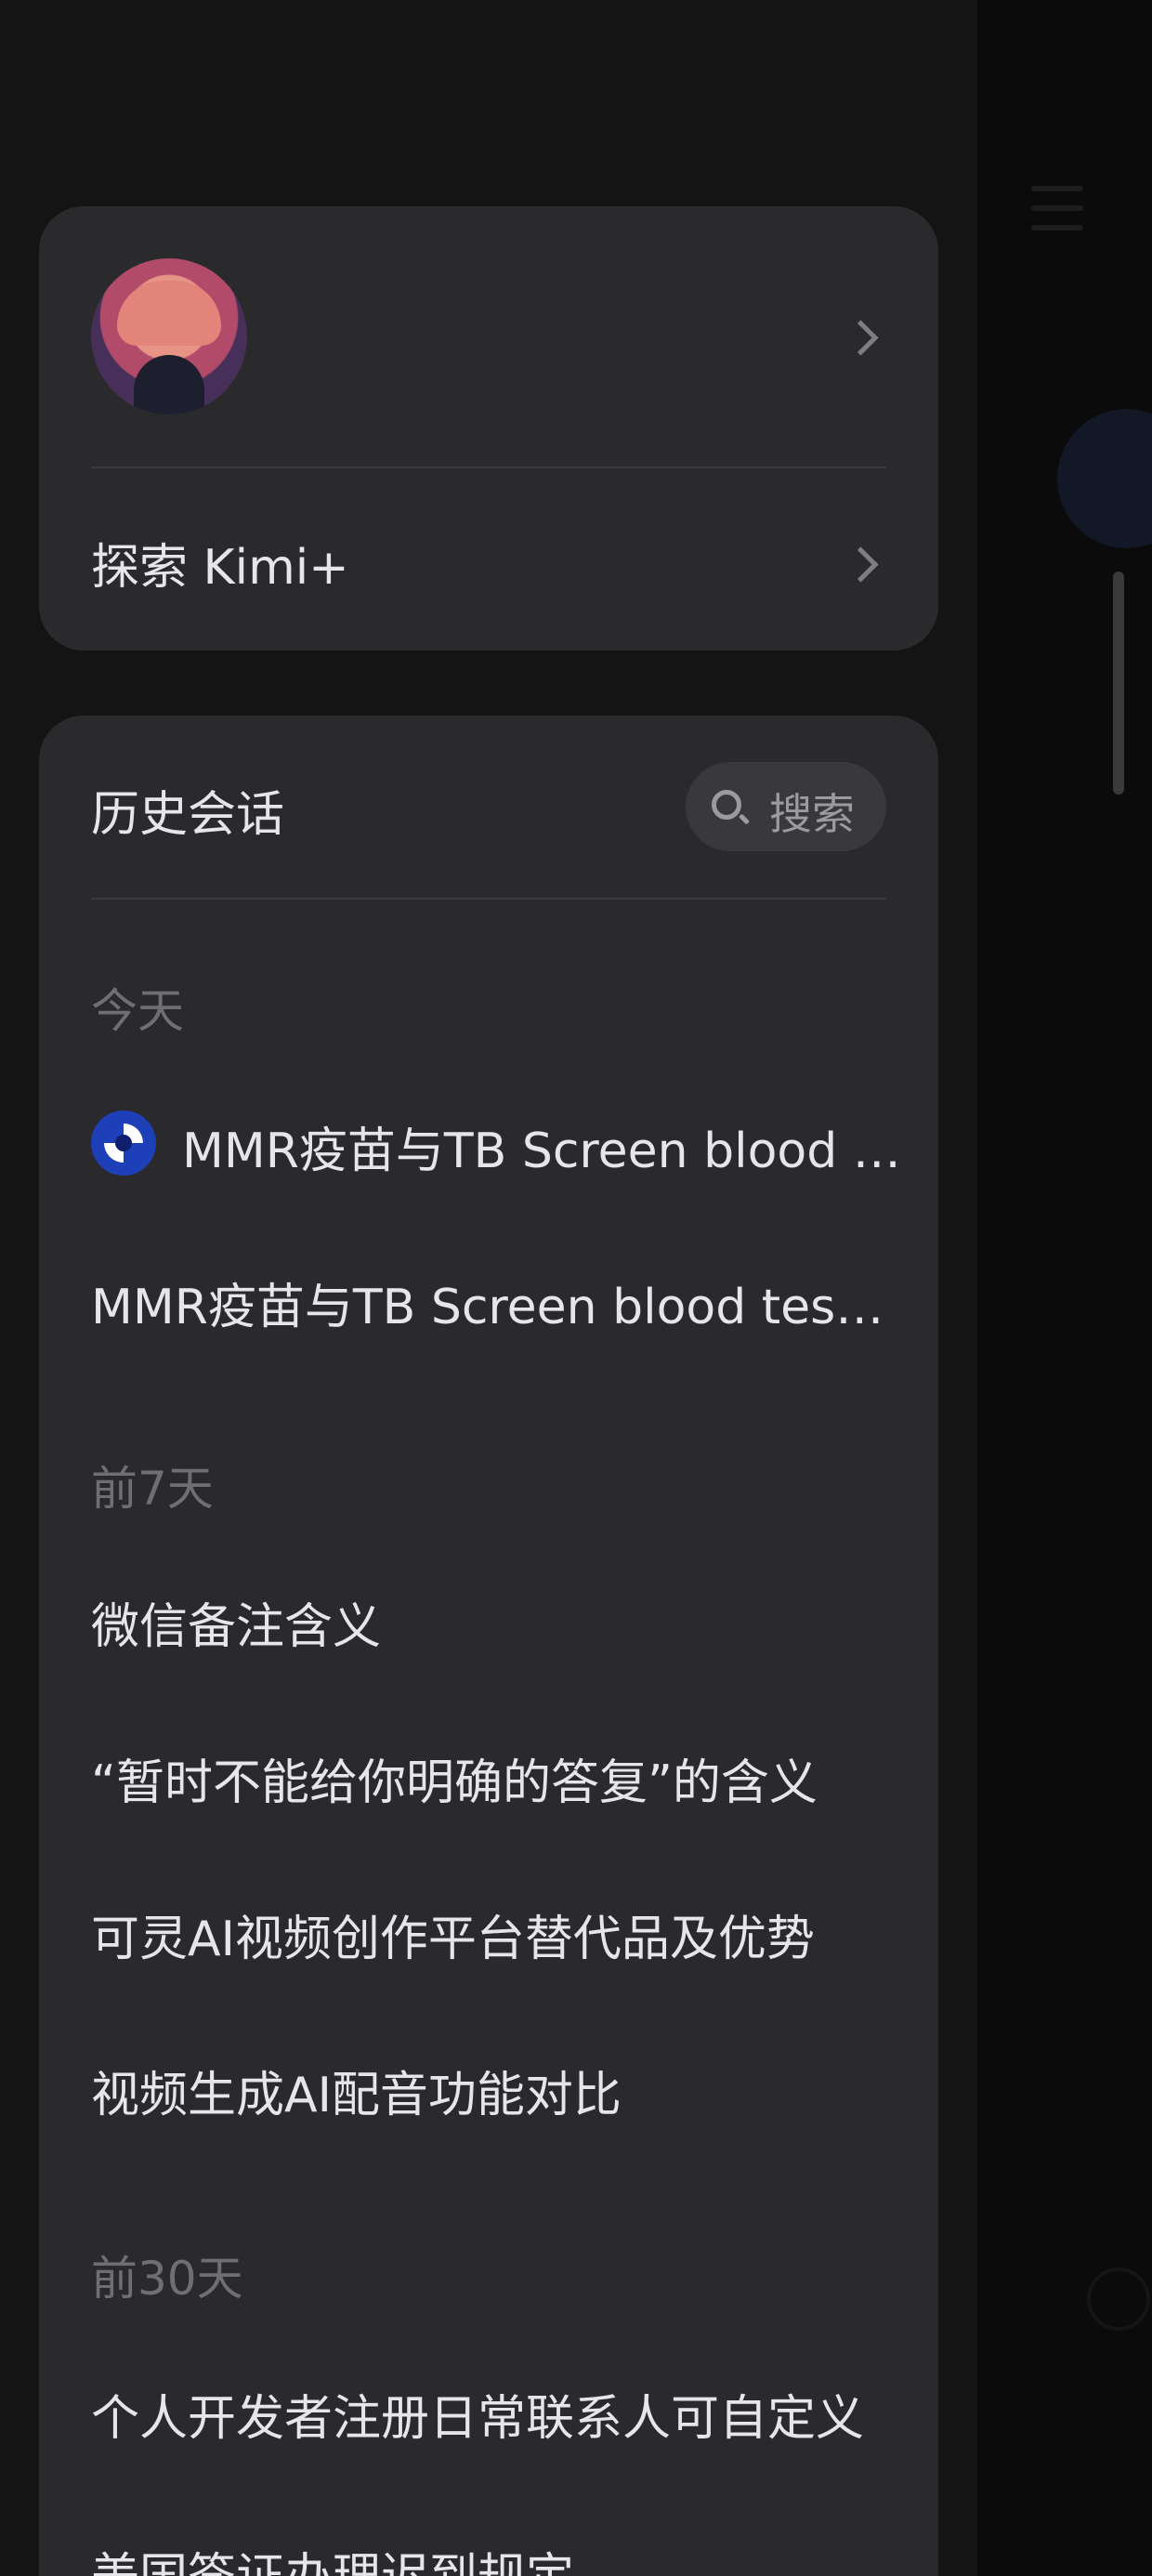 The image size is (1152, 2576). I want to click on history-item: 美国签证办理迟到规定, so click(490, 2556).